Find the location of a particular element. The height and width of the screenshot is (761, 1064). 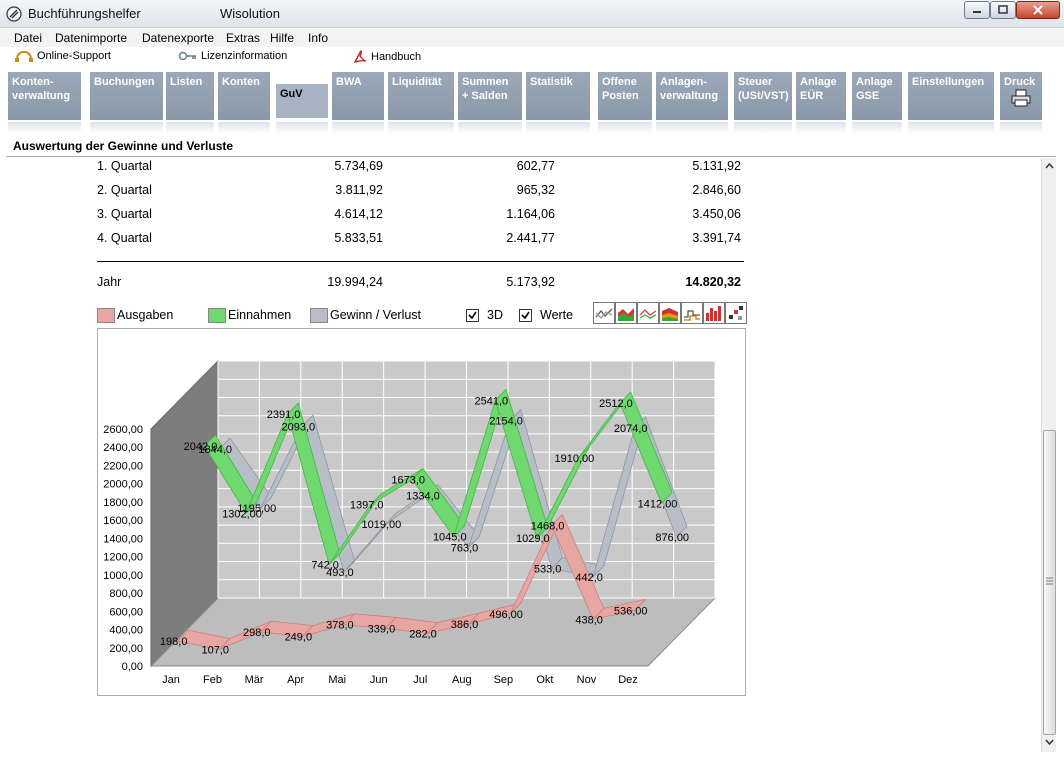

menu-hilfe: Hilfe is located at coordinates (282, 38).